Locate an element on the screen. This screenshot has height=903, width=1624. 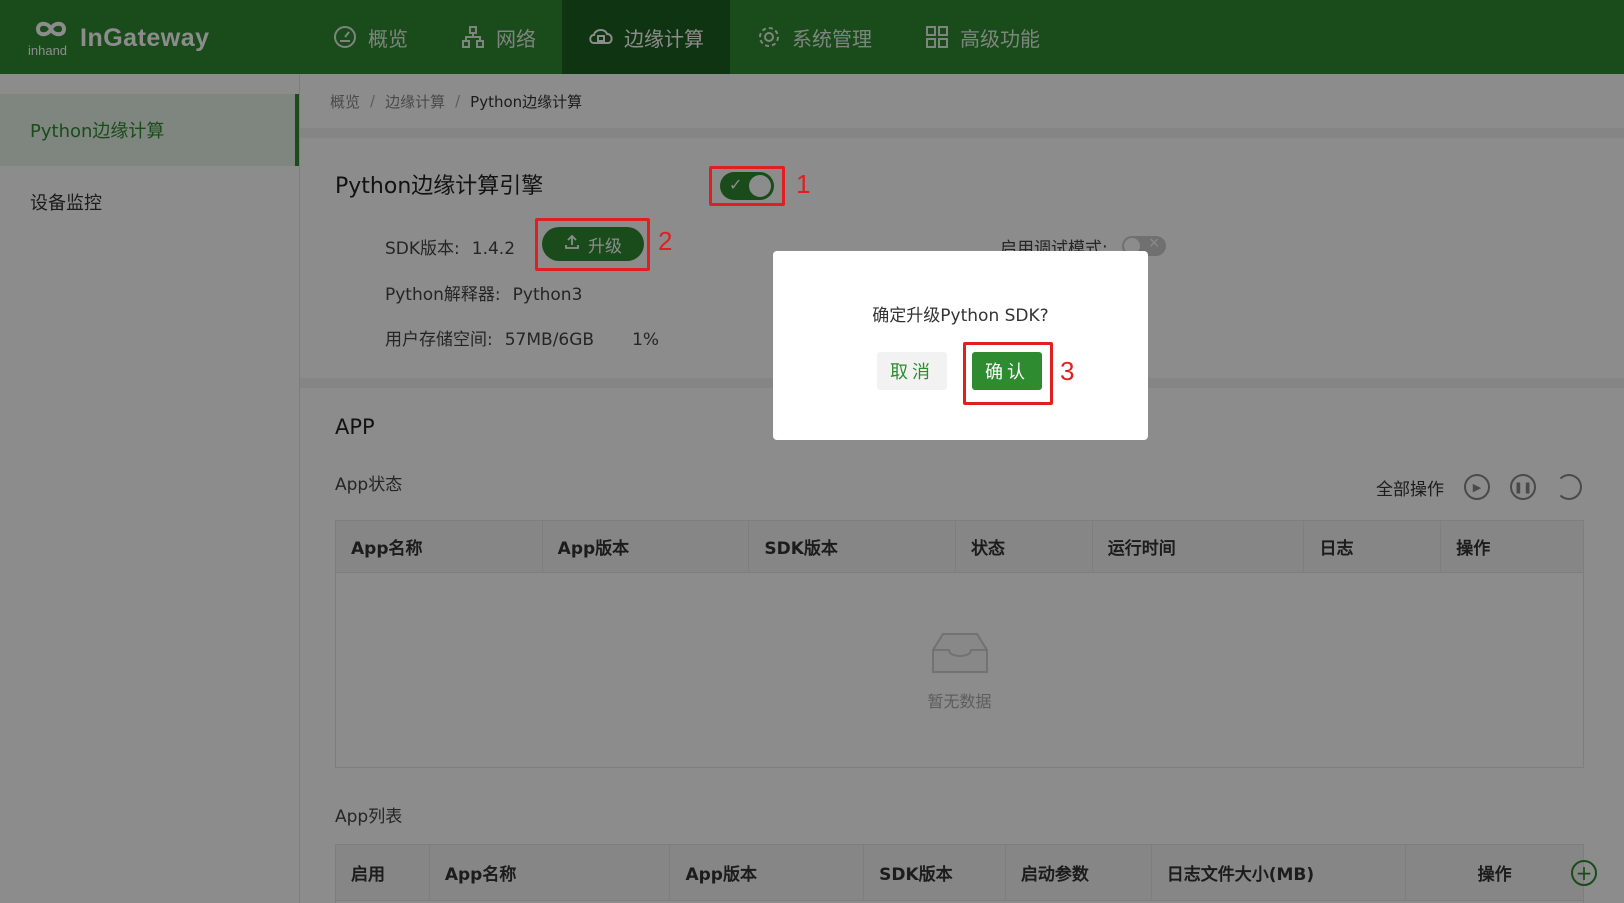
annotation-number-2: 2 is located at coordinates (665, 241).